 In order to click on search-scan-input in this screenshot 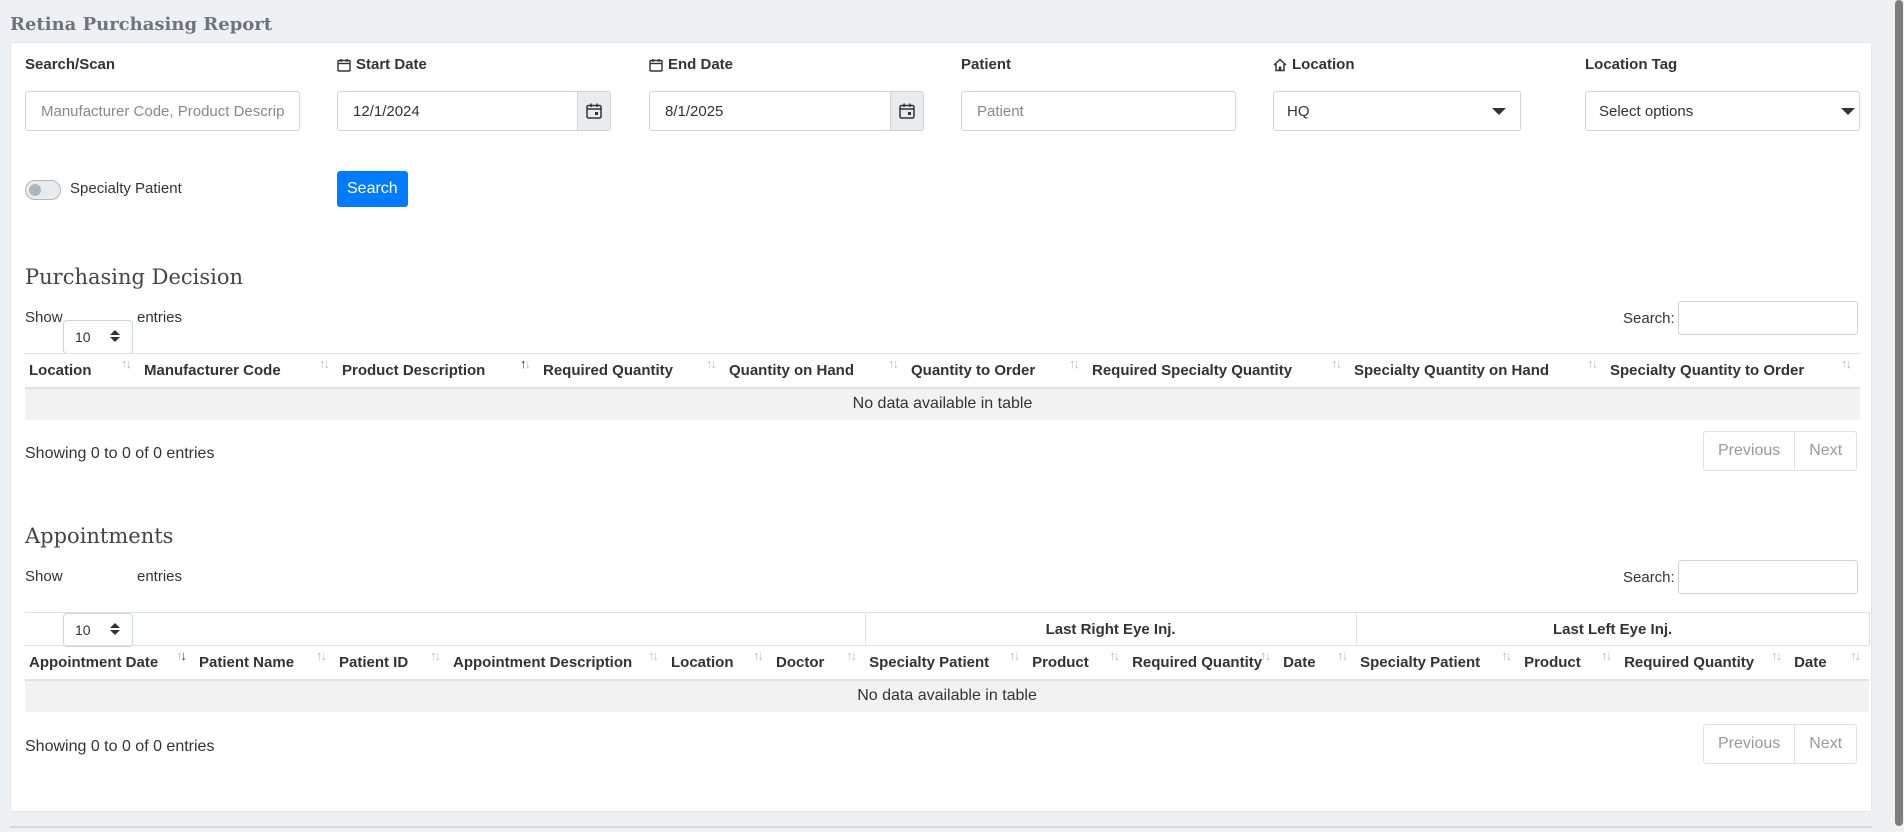, I will do `click(162, 111)`.